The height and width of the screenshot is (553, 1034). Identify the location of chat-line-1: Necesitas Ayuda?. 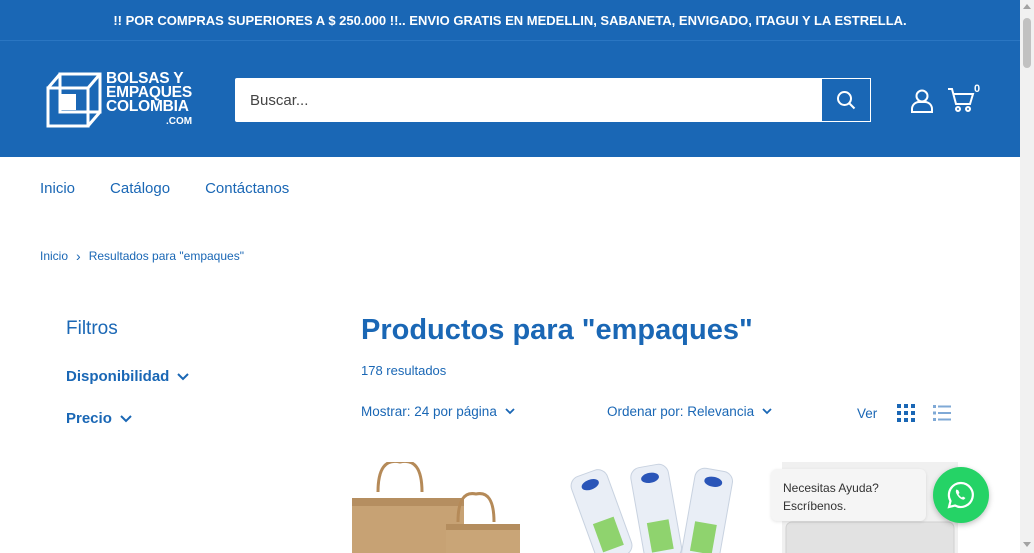
(831, 488).